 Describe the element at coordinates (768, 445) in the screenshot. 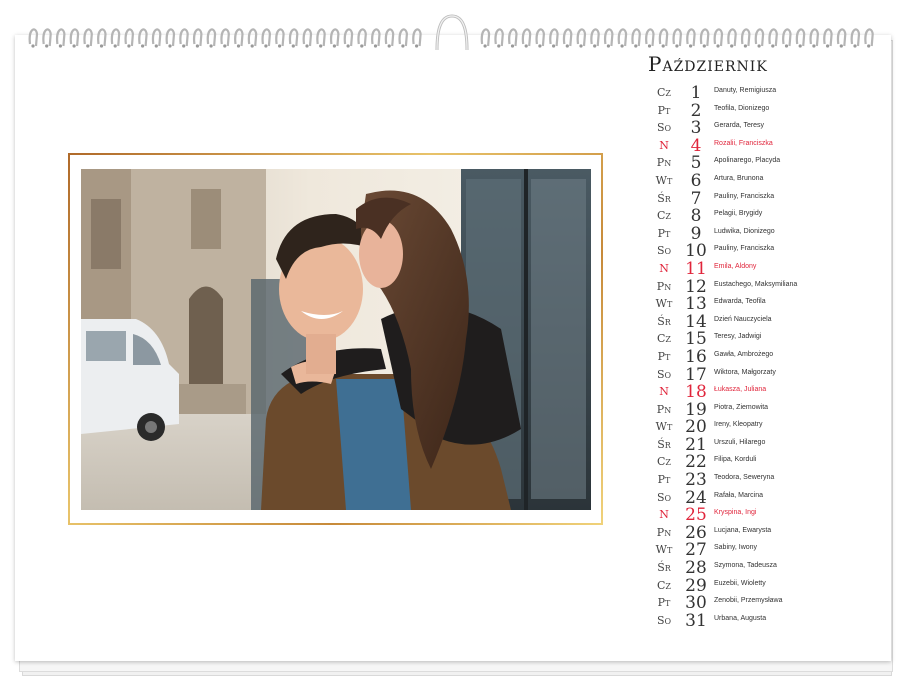

I see `day-row: Śr 21 Urszuli, Hilarego` at that location.